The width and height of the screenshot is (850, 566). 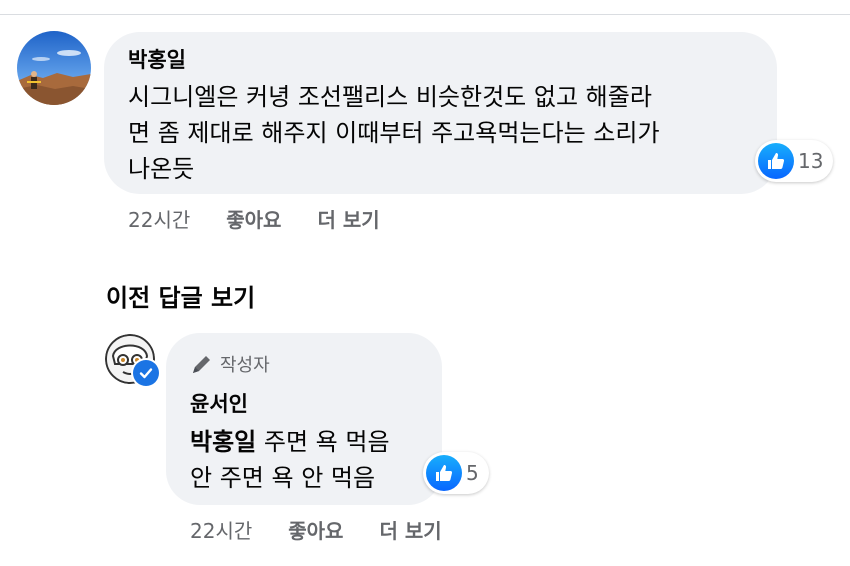 What do you see at coordinates (159, 218) in the screenshot?
I see `comment-time: 22시간` at bounding box center [159, 218].